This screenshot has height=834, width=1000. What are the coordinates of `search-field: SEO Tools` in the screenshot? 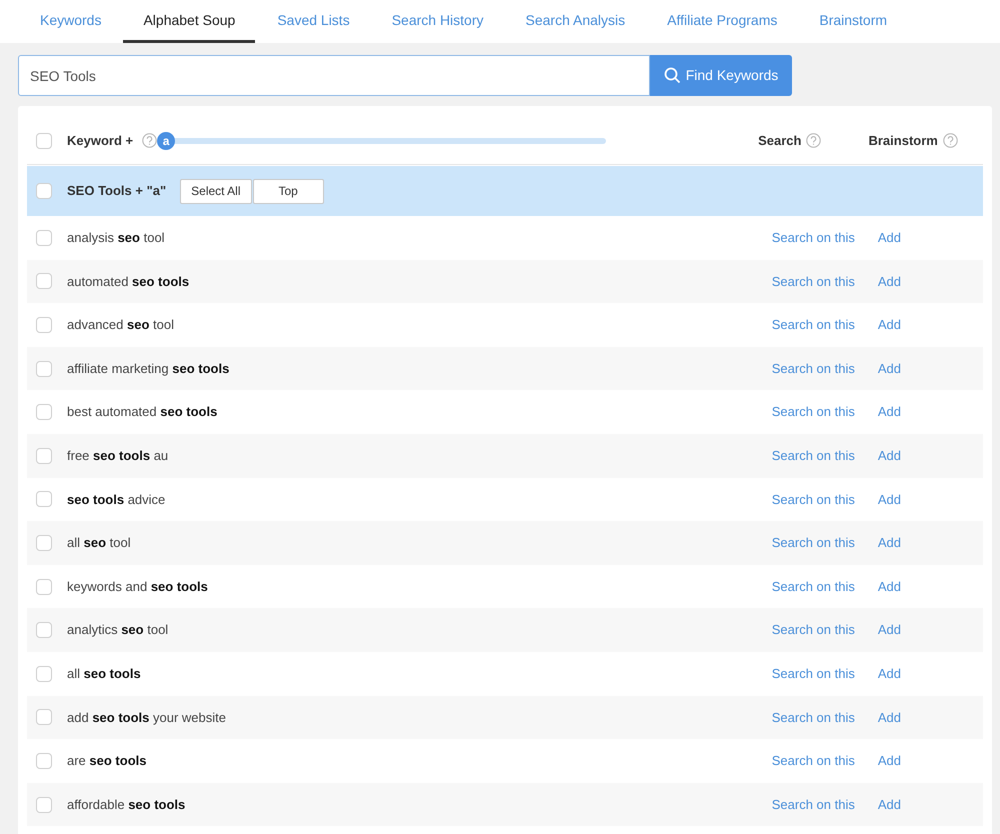 It's located at (334, 75).